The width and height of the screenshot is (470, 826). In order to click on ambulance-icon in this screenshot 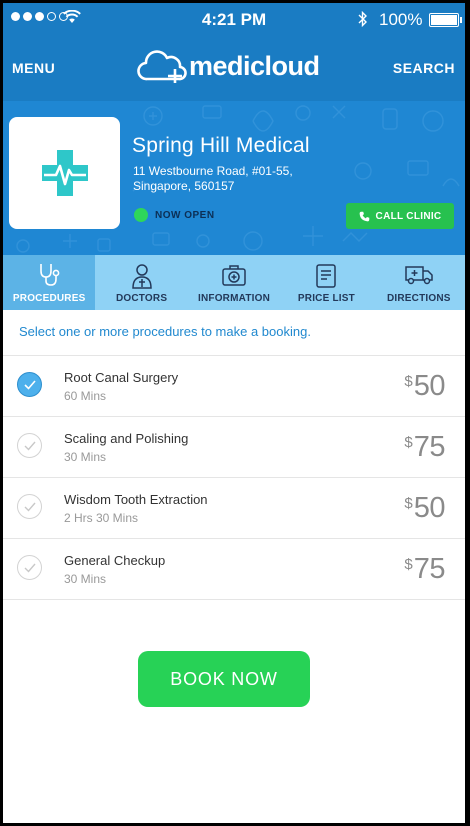, I will do `click(419, 275)`.